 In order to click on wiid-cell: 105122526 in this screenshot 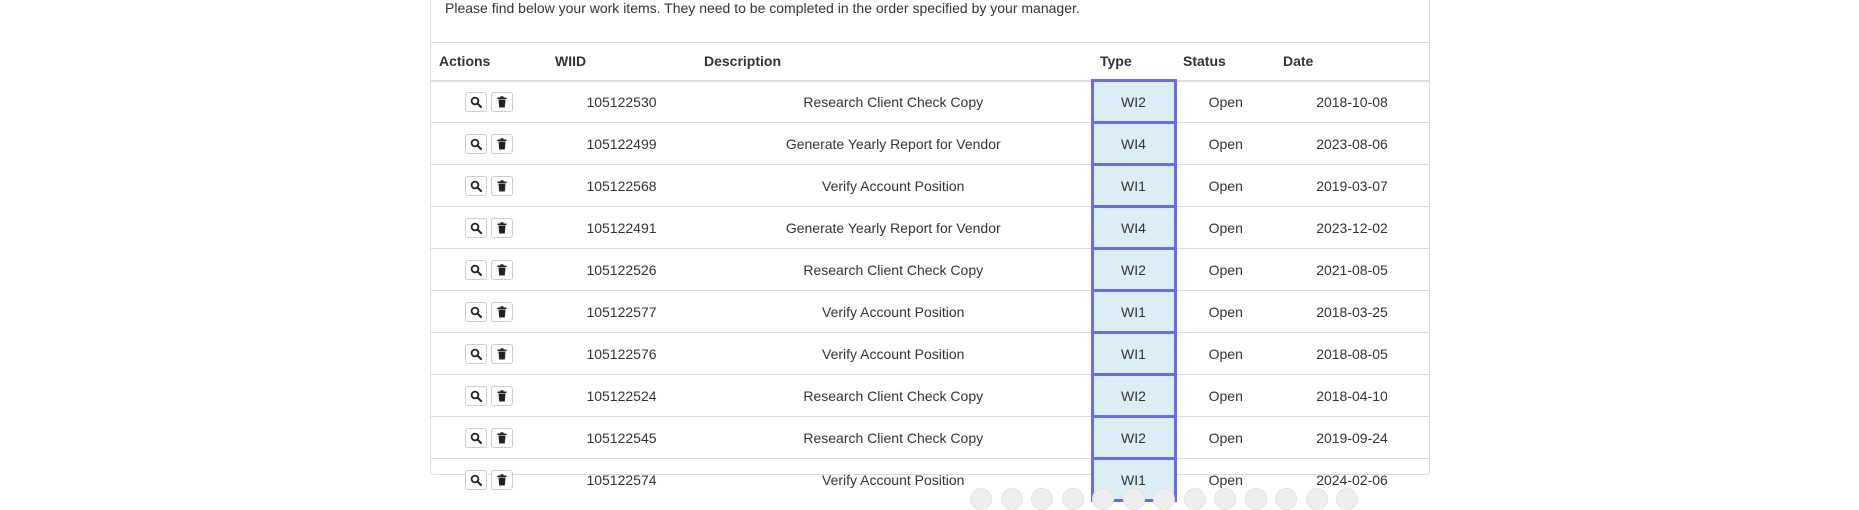, I will do `click(621, 269)`.